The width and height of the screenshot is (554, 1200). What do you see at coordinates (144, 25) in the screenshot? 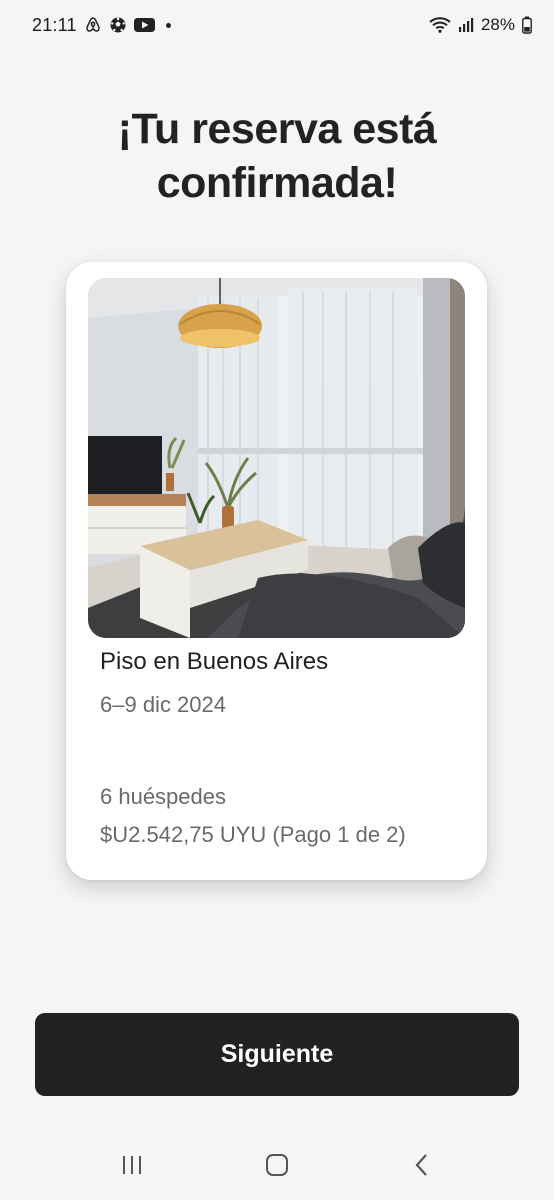
I see `youtube-icon` at bounding box center [144, 25].